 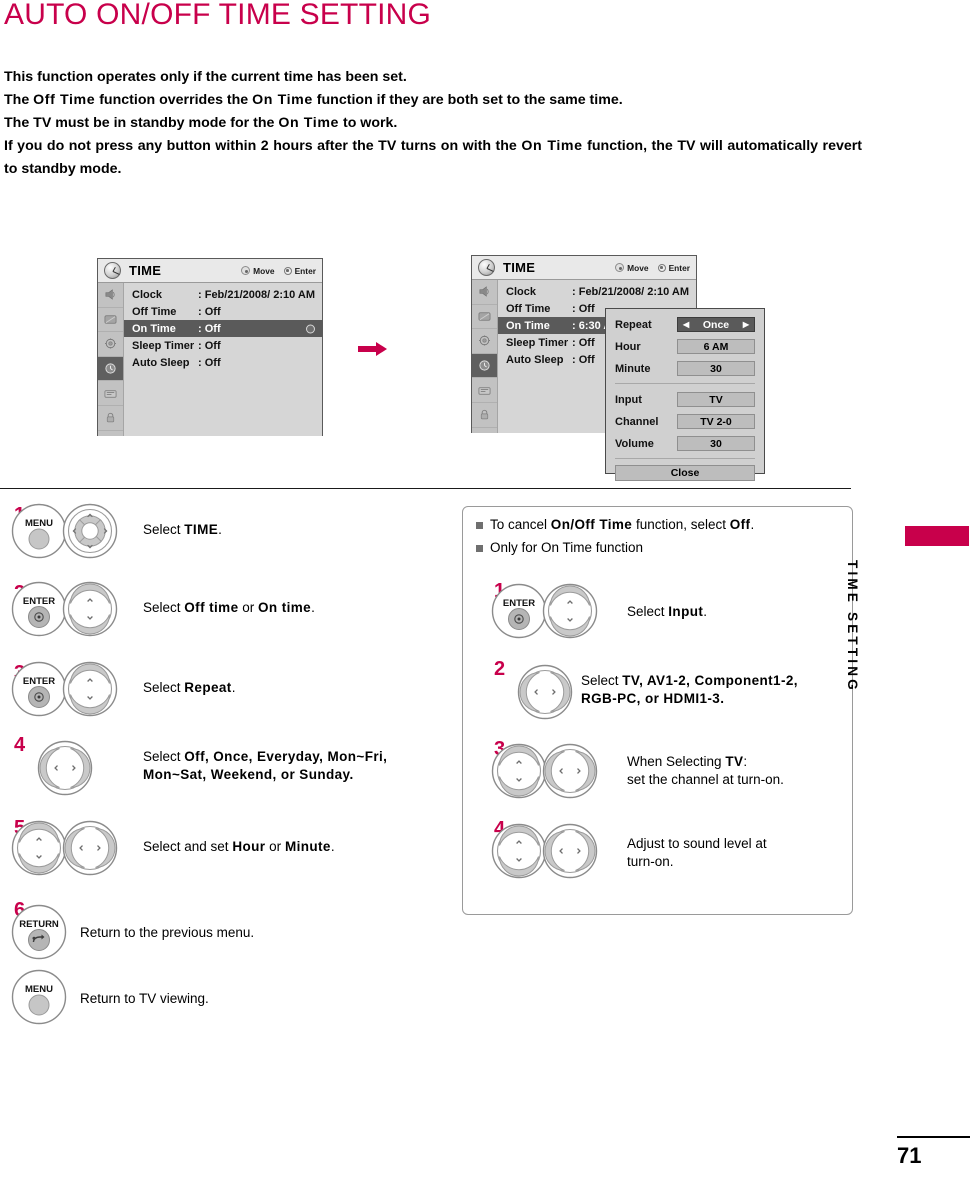 I want to click on osd-hints: Move Enter, so click(x=278, y=271).